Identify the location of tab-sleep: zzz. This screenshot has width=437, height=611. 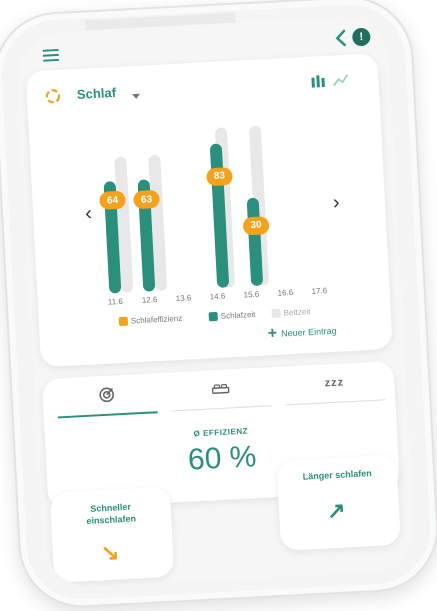
(334, 383).